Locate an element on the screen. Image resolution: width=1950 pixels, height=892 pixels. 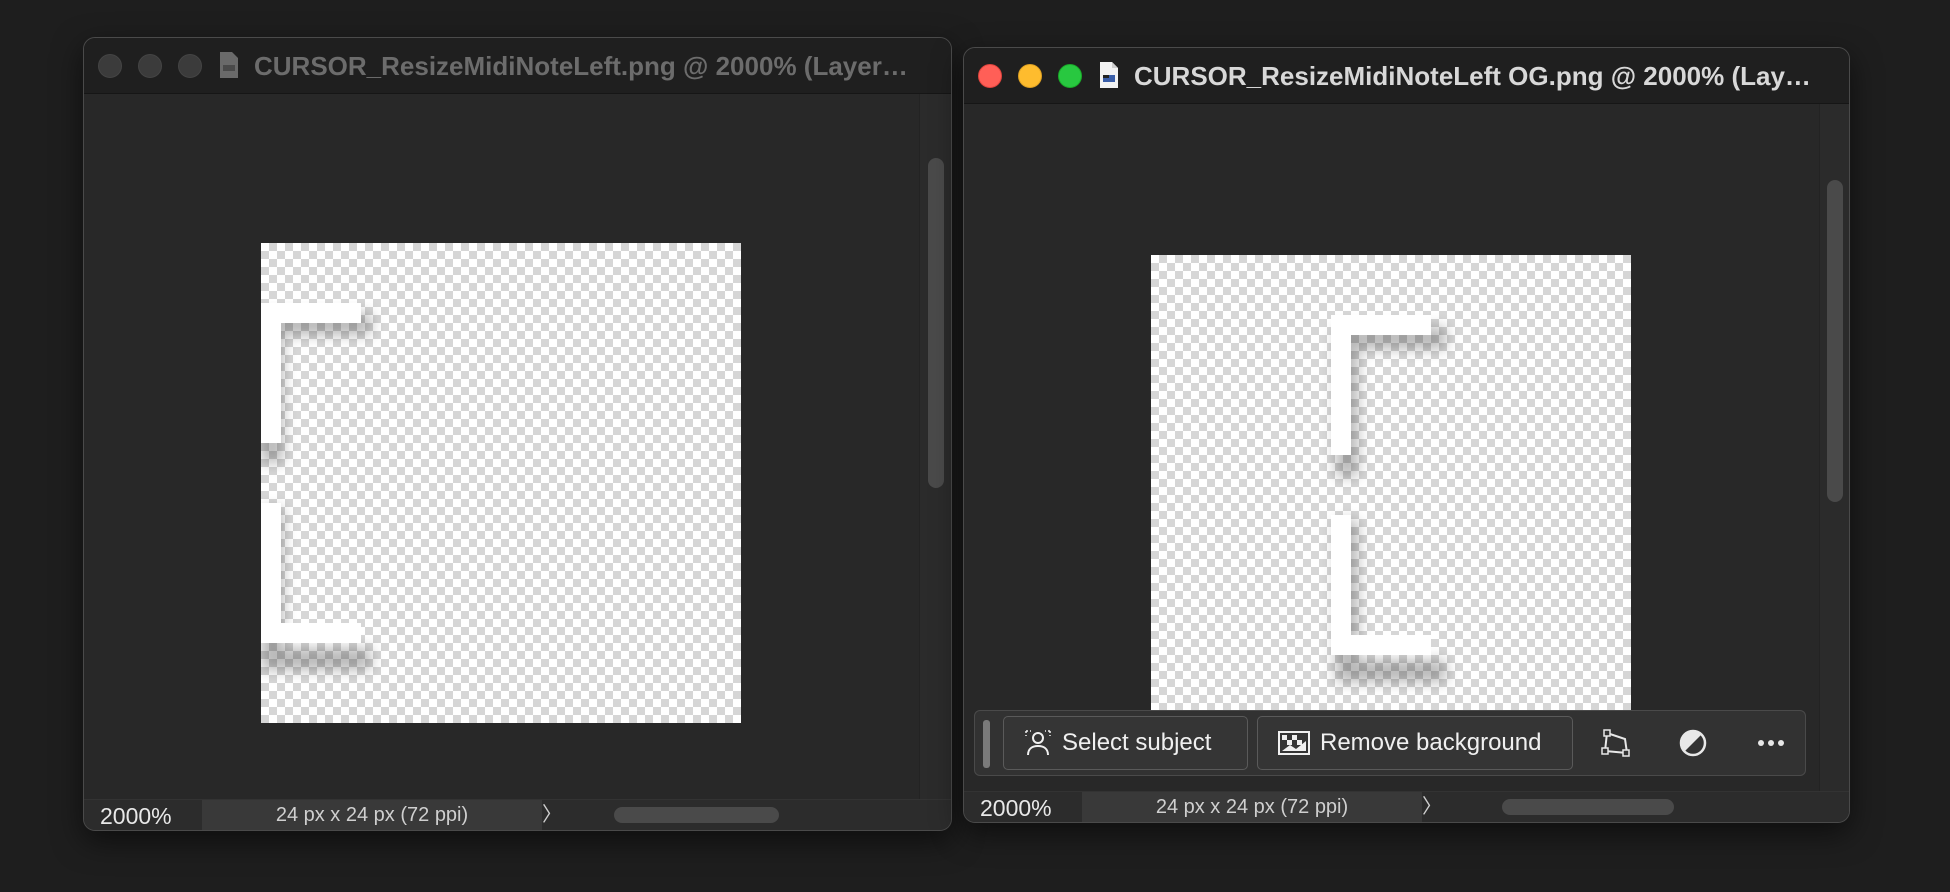
remove-background-icon is located at coordinates (1294, 743).